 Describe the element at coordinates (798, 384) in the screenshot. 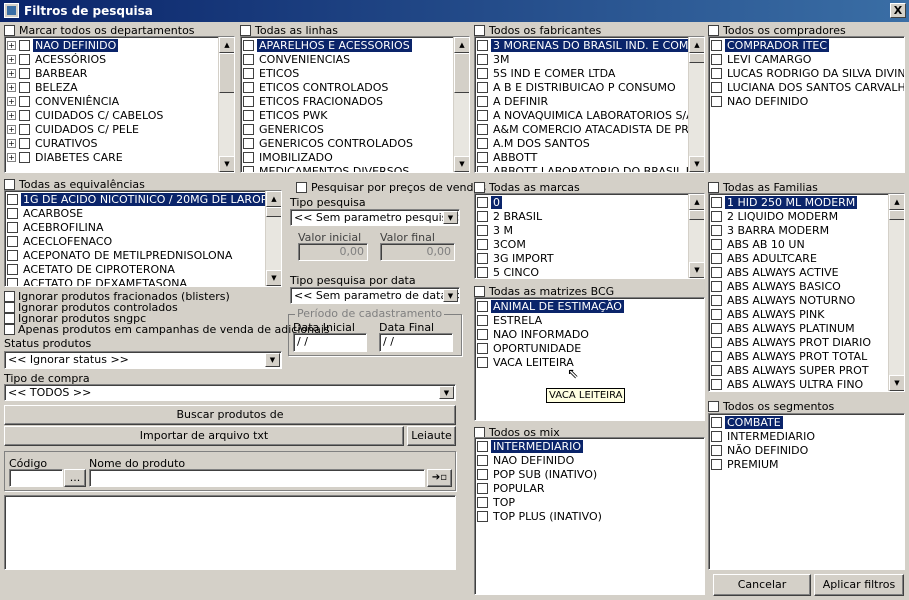

I see `familias-item: ABS ALWAYS ULTRA FINO` at that location.